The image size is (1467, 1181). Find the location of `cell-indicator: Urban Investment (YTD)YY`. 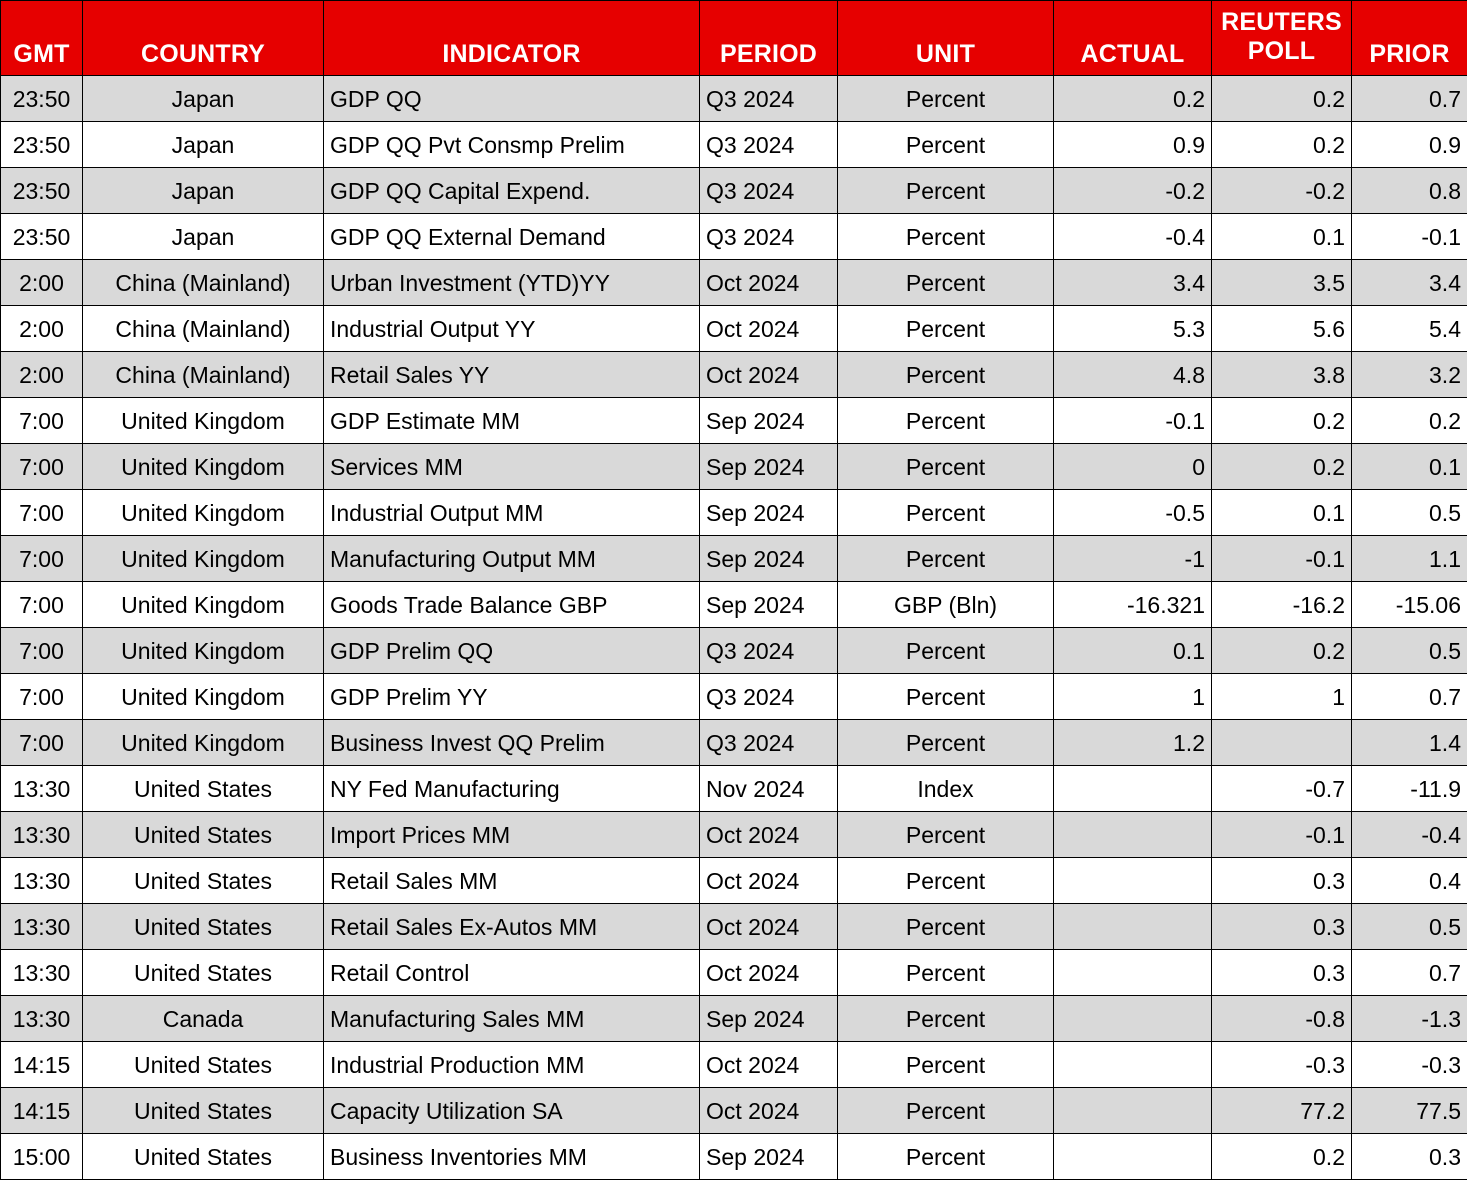

cell-indicator: Urban Investment (YTD)YY is located at coordinates (511, 282).